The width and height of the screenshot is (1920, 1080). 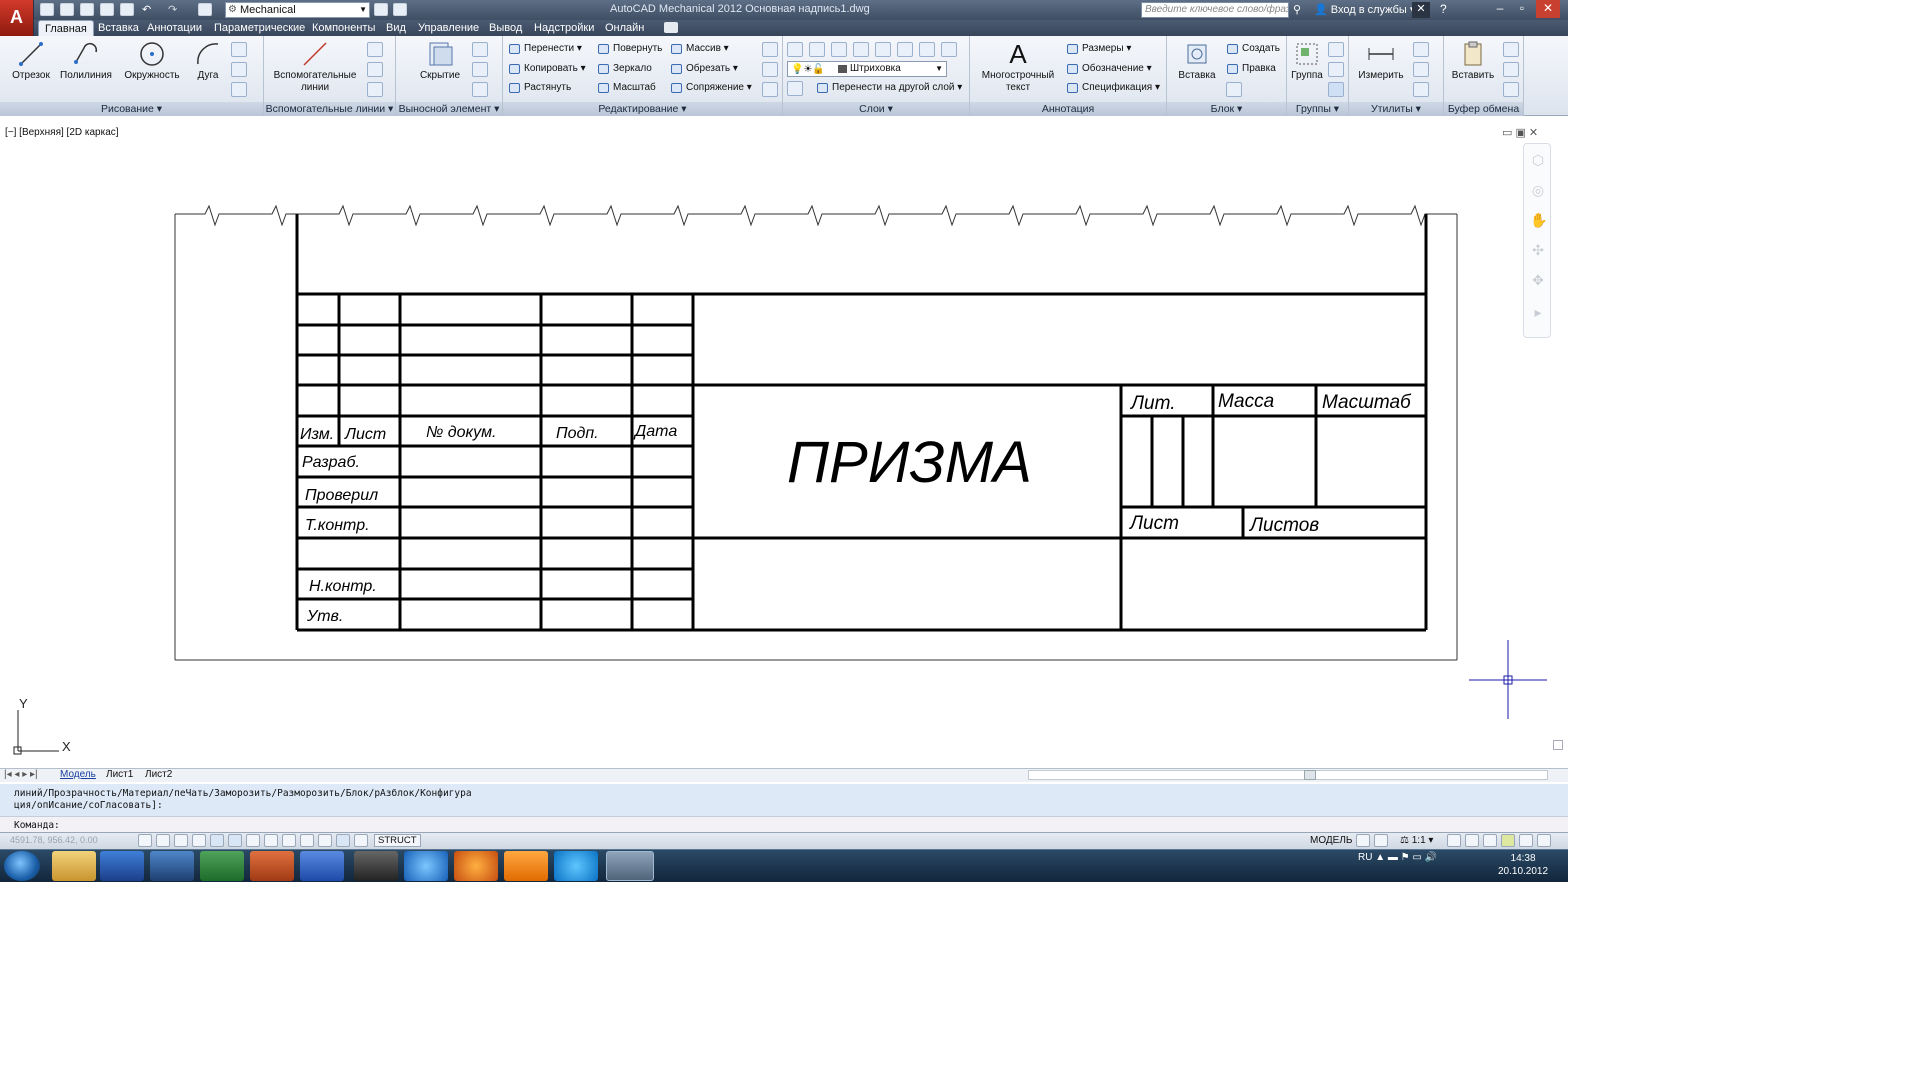 I want to click on measure-button: Измерить, so click(x=1381, y=61).